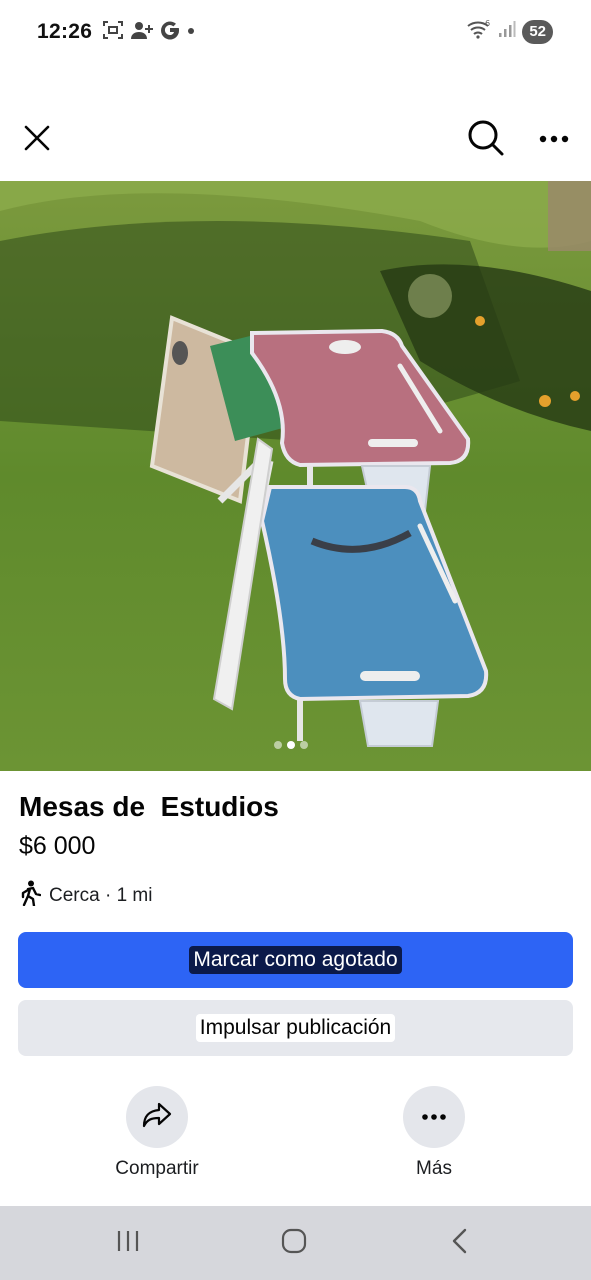 The height and width of the screenshot is (1280, 591). I want to click on mark-sold-label: Marcar como agotado, so click(295, 960).